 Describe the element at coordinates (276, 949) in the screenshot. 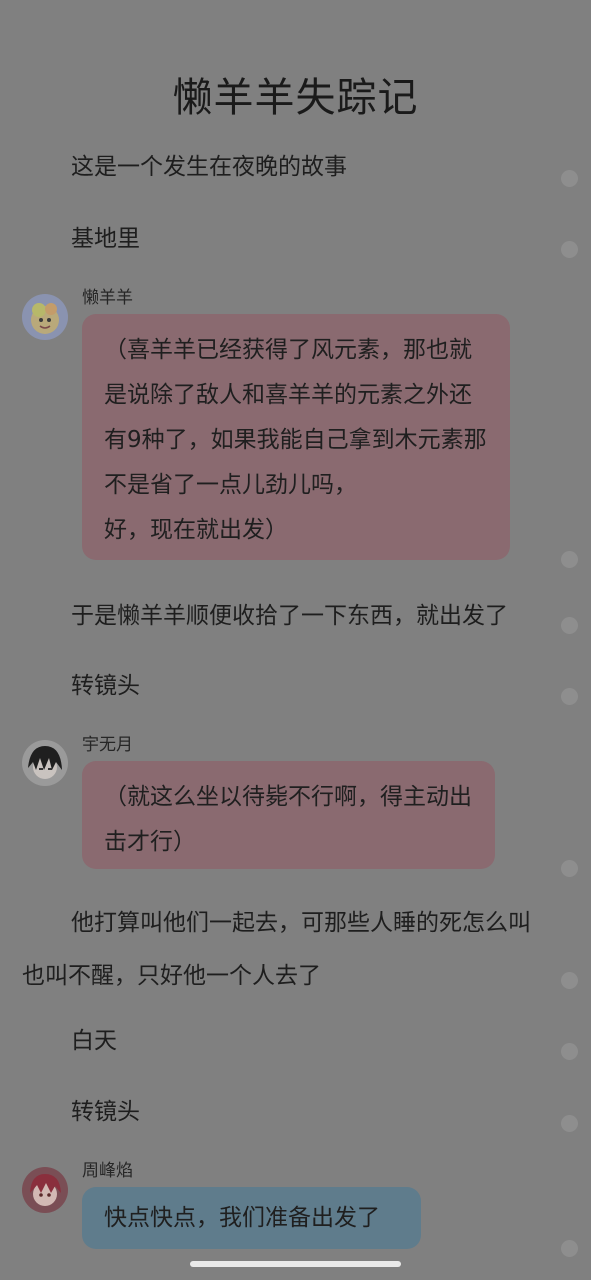

I see `narration-line: 他打算叫他们一起去，可那些人睡的死怎么叫也叫不醒，只好他一个人去了` at that location.